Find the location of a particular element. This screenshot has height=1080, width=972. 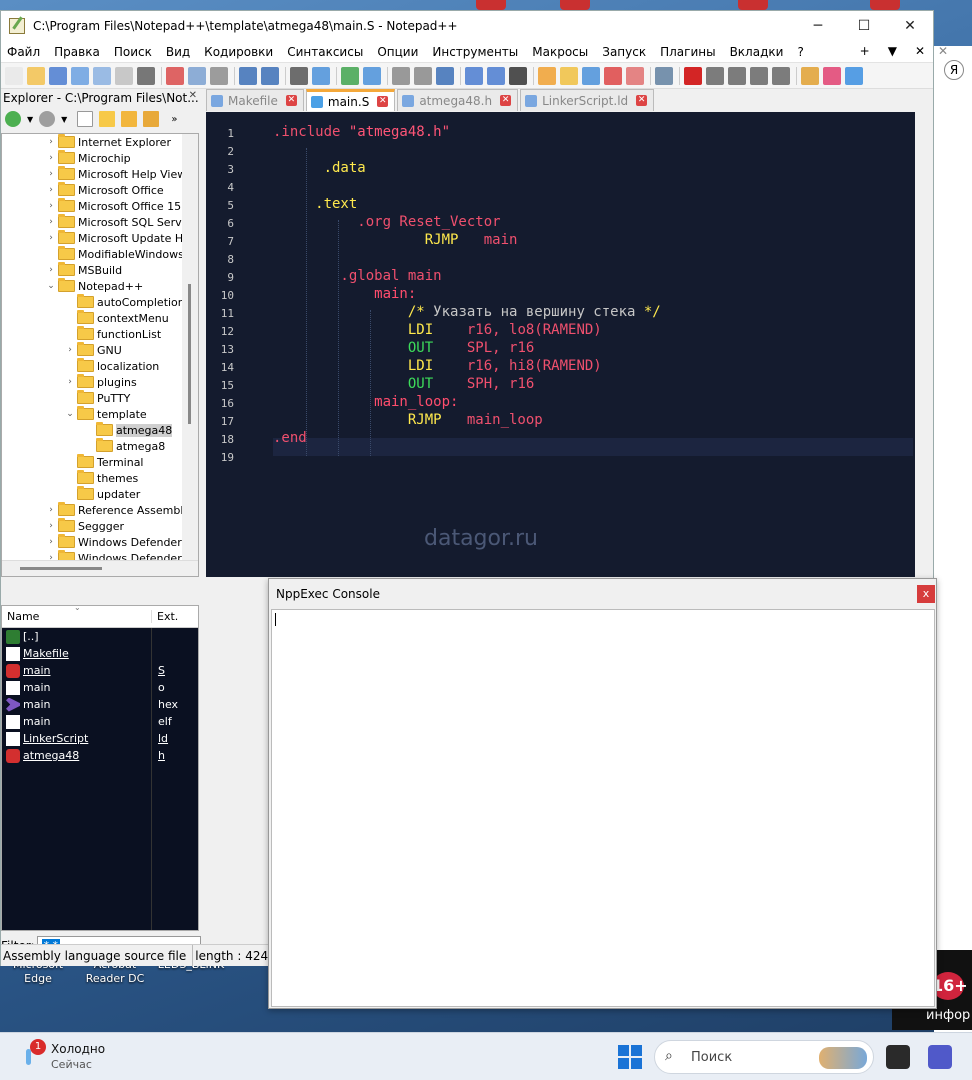

console-title-bar: NppExec Console x is located at coordinates (602, 594).